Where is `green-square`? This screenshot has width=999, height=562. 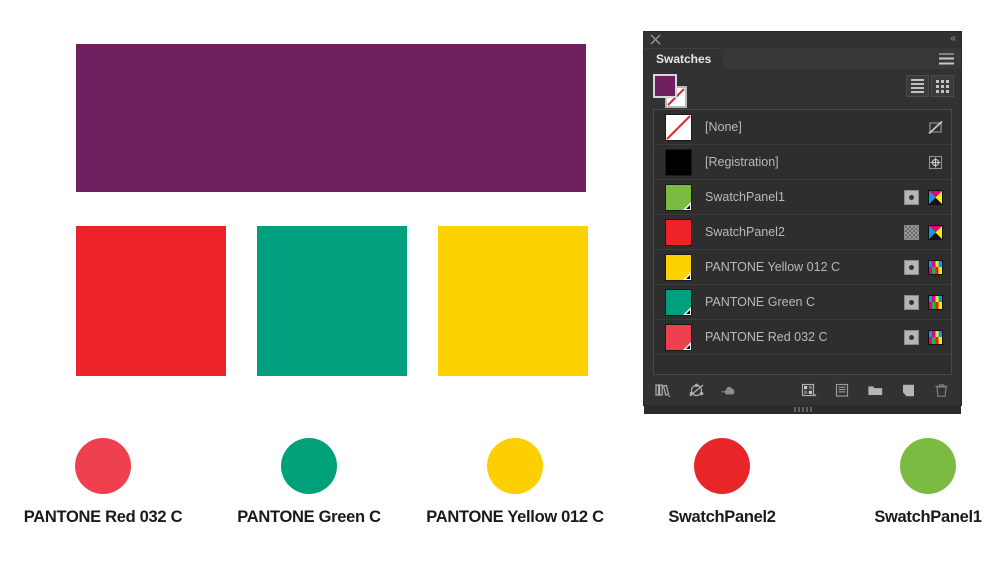 green-square is located at coordinates (332, 301).